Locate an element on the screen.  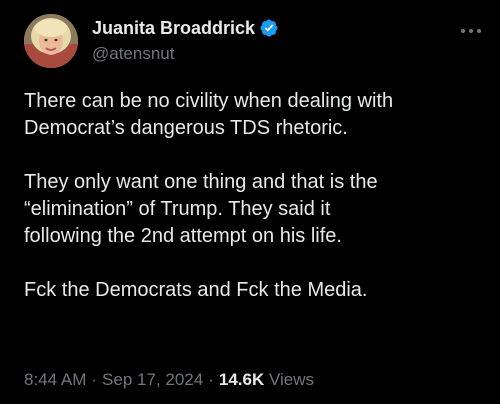
tweet-date: Sep 17, 2024 is located at coordinates (152, 379).